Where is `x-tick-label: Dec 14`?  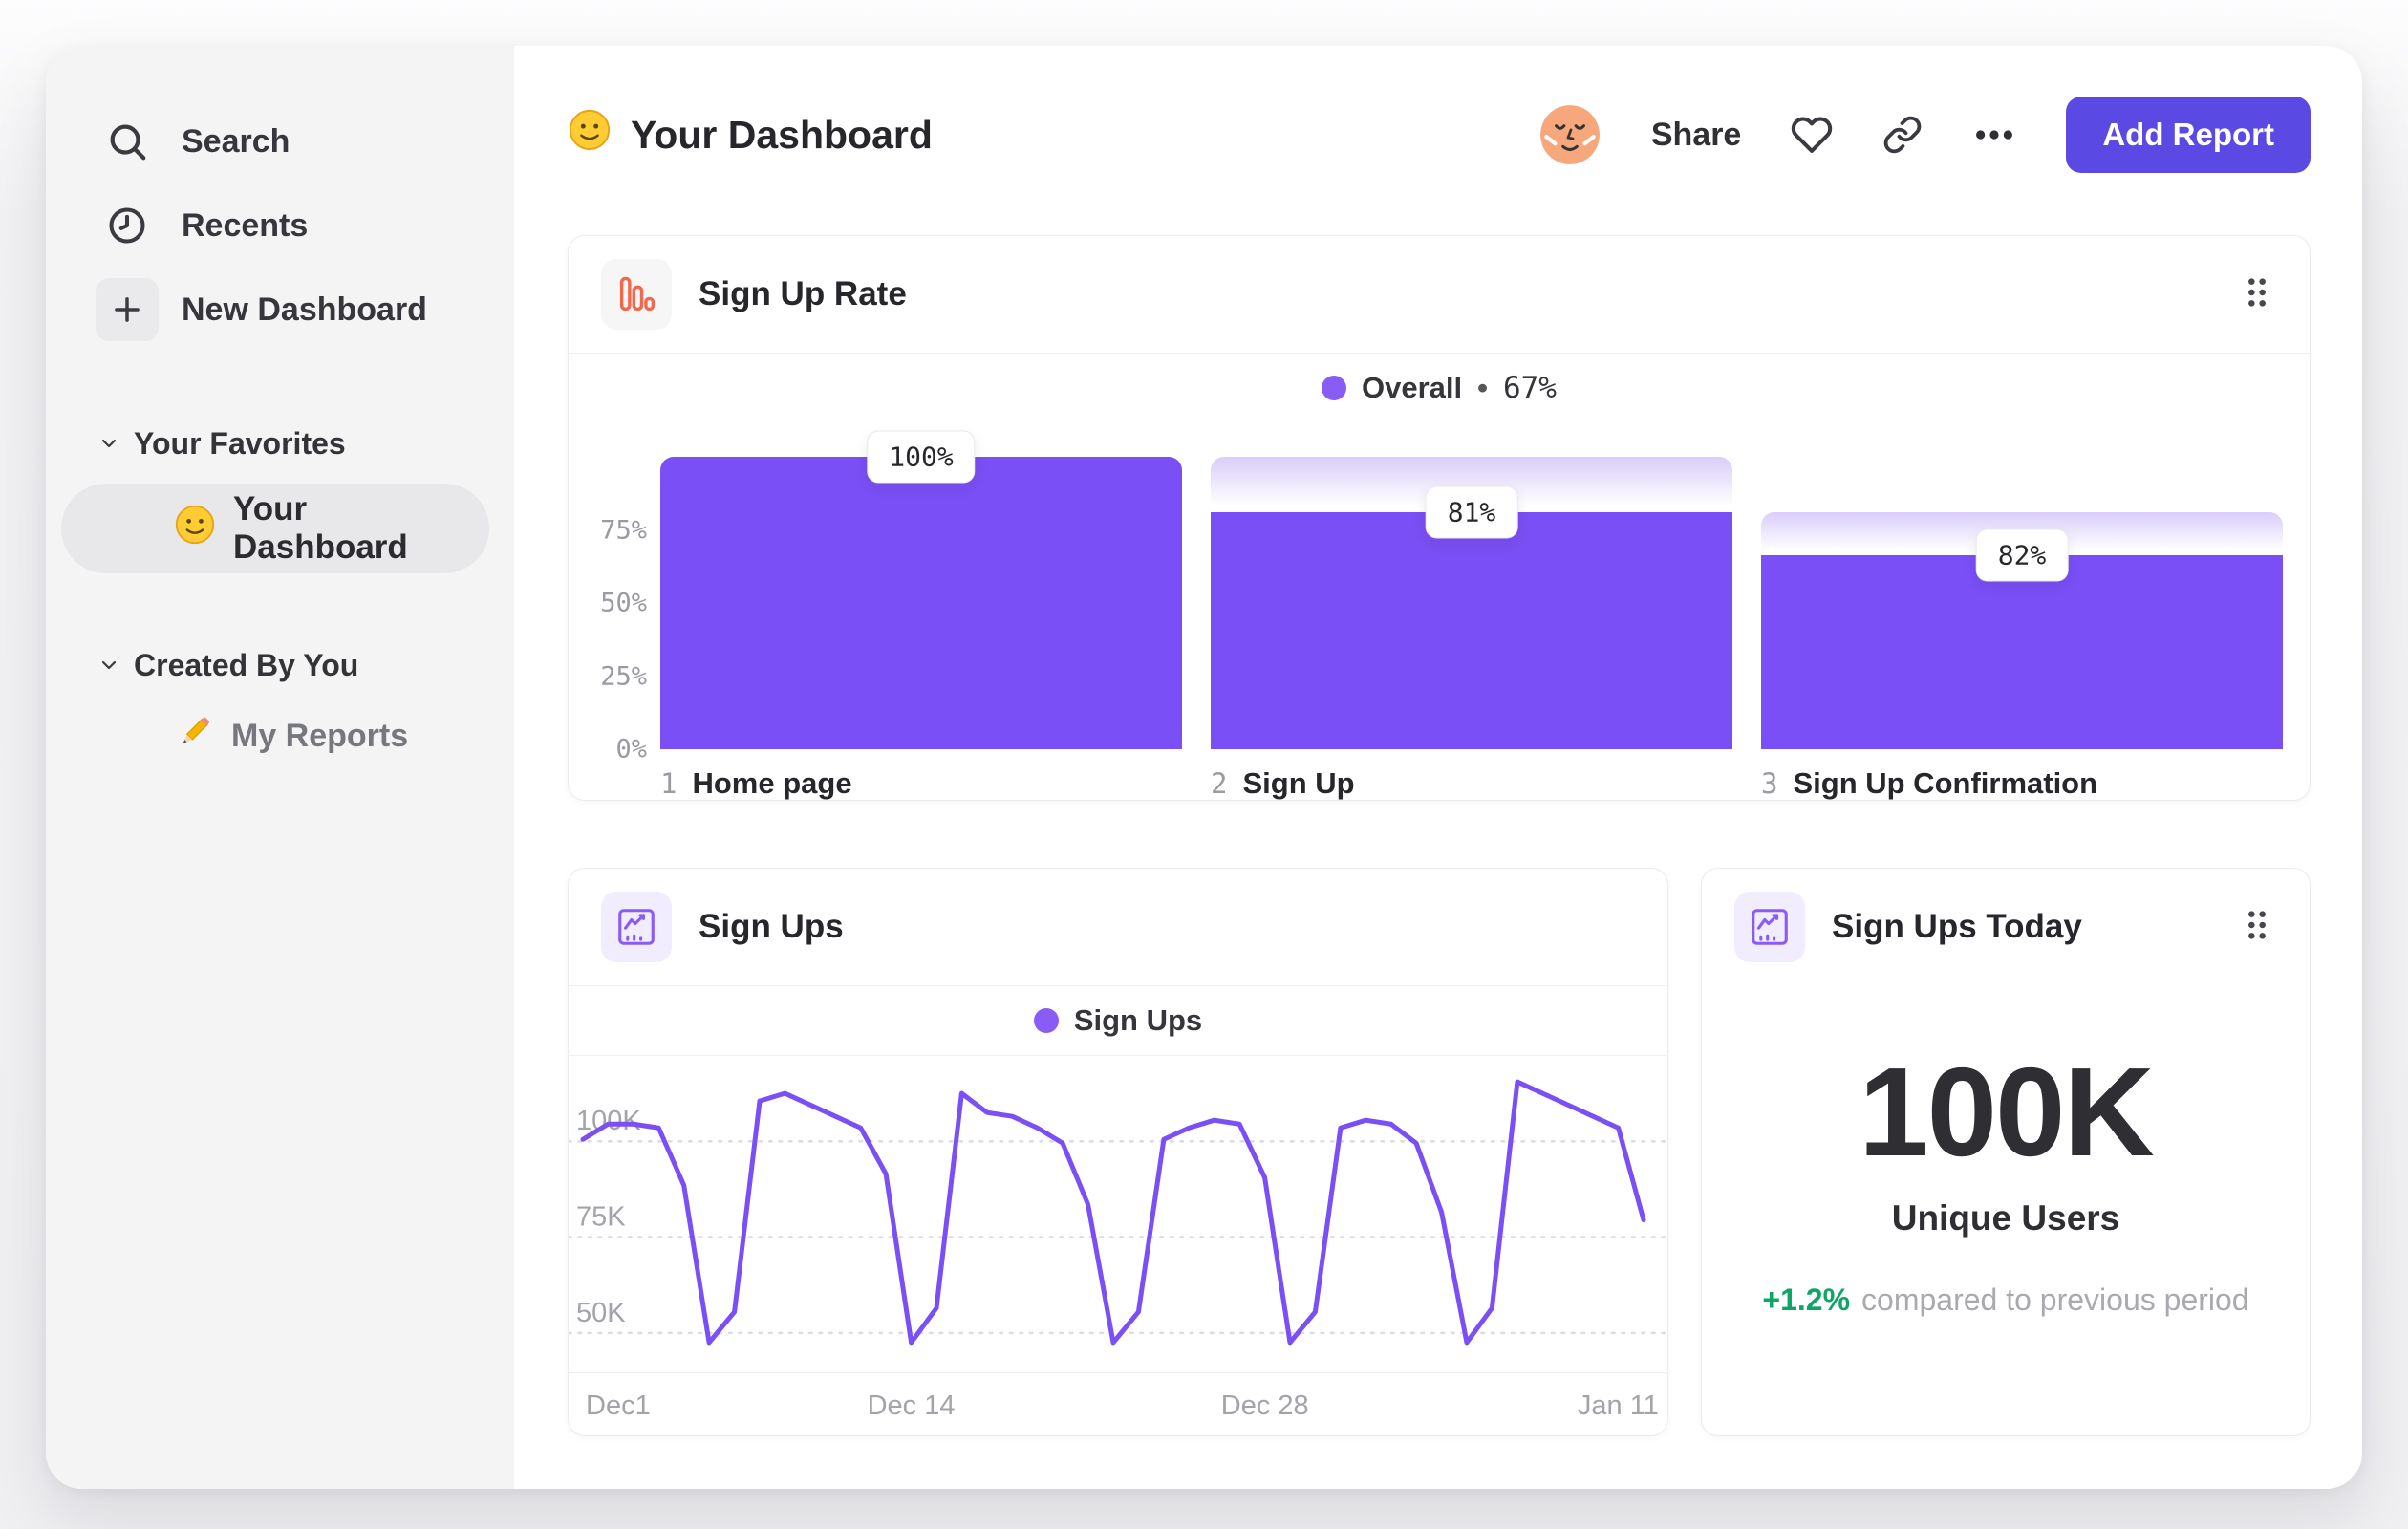 x-tick-label: Dec 14 is located at coordinates (912, 1405).